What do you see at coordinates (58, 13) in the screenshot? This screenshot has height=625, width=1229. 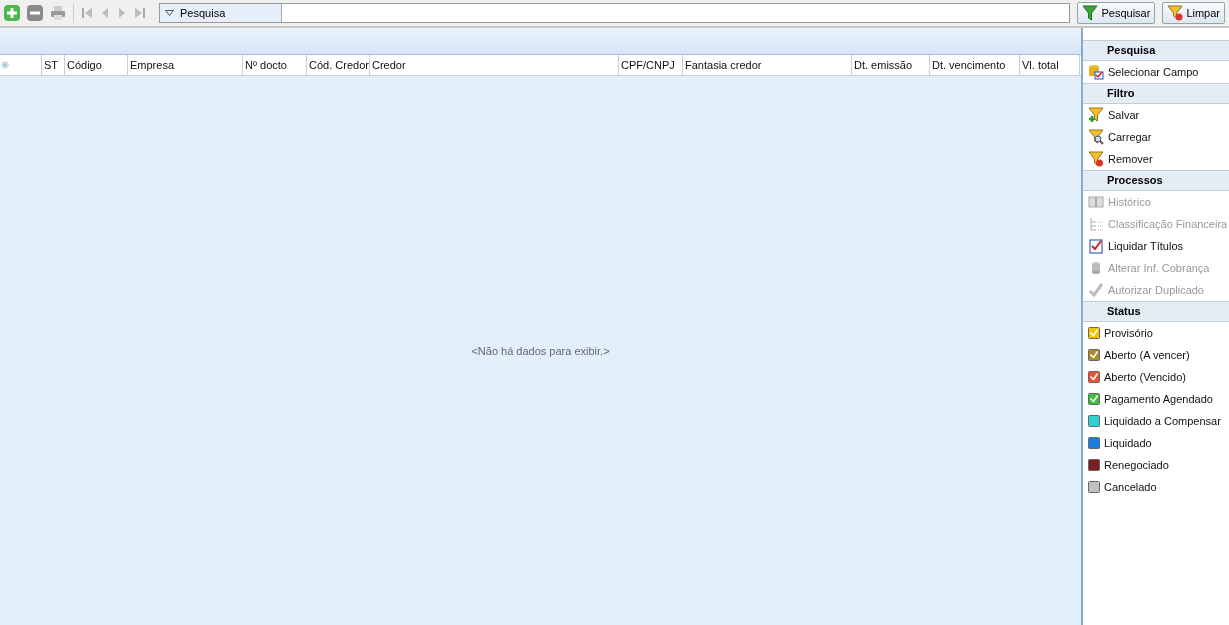 I see `printer-icon` at bounding box center [58, 13].